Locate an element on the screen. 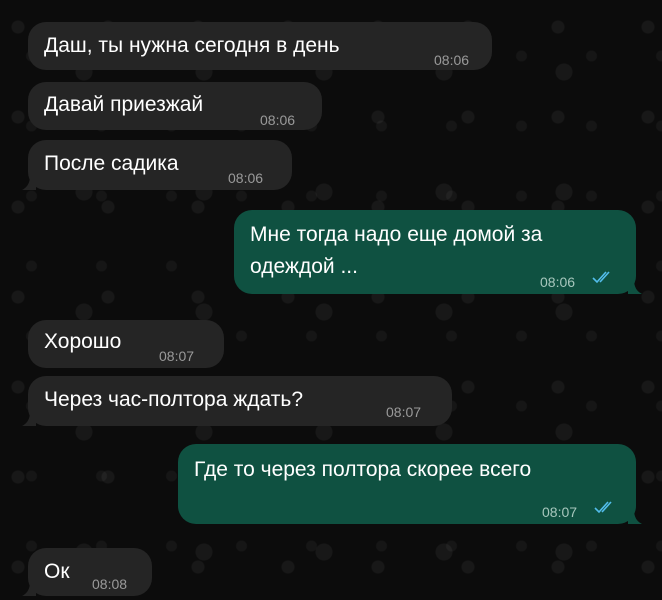  message-text: Ок is located at coordinates (57, 571).